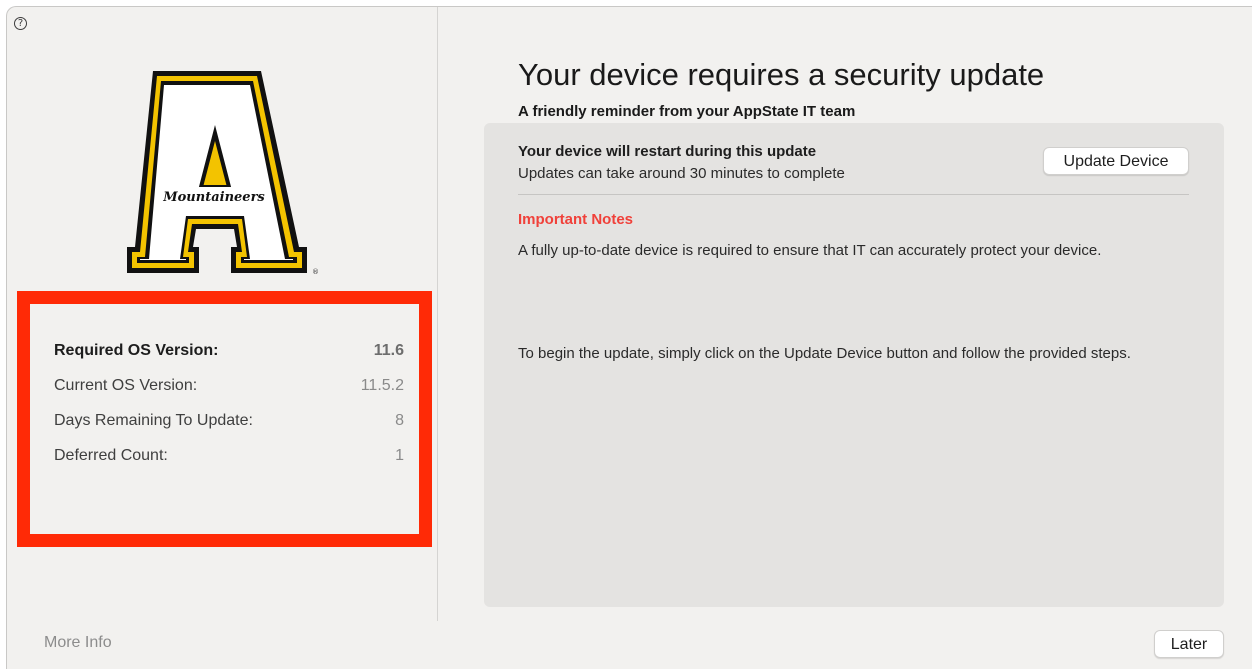  I want to click on required-os-label: Required OS Version:, so click(136, 350).